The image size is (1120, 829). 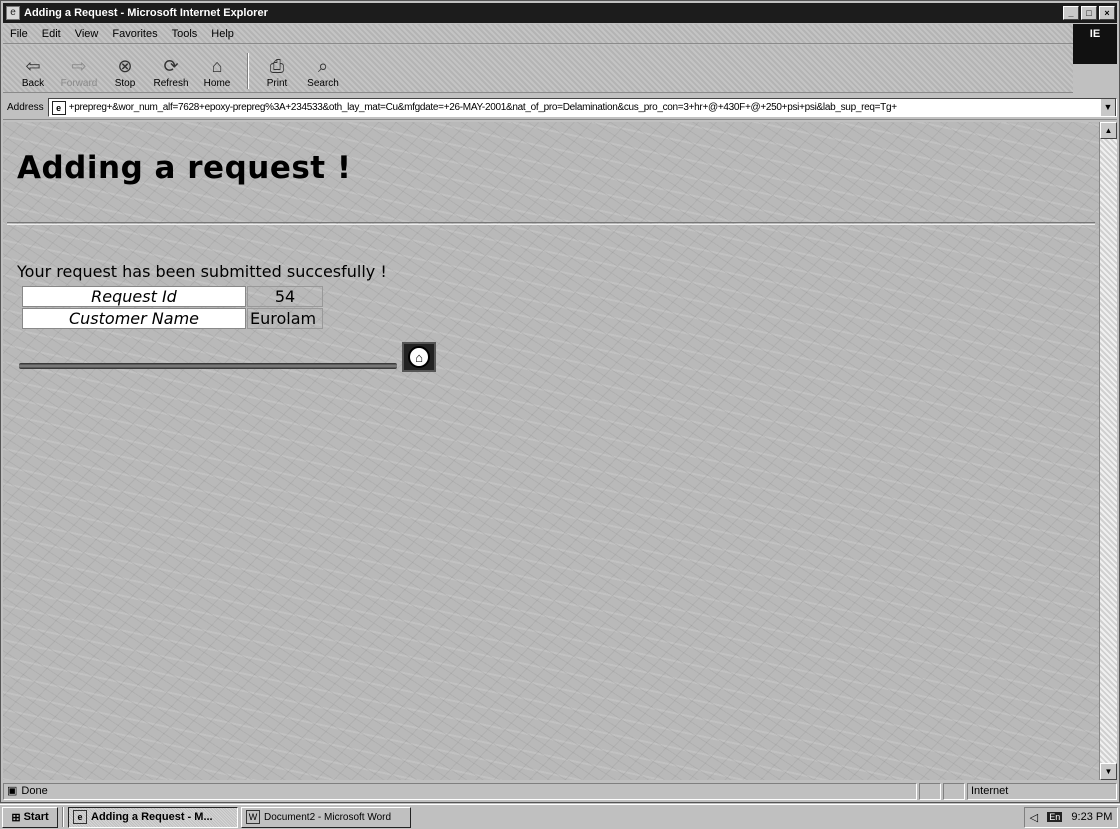 I want to click on print-icon: ⎙, so click(x=277, y=66).